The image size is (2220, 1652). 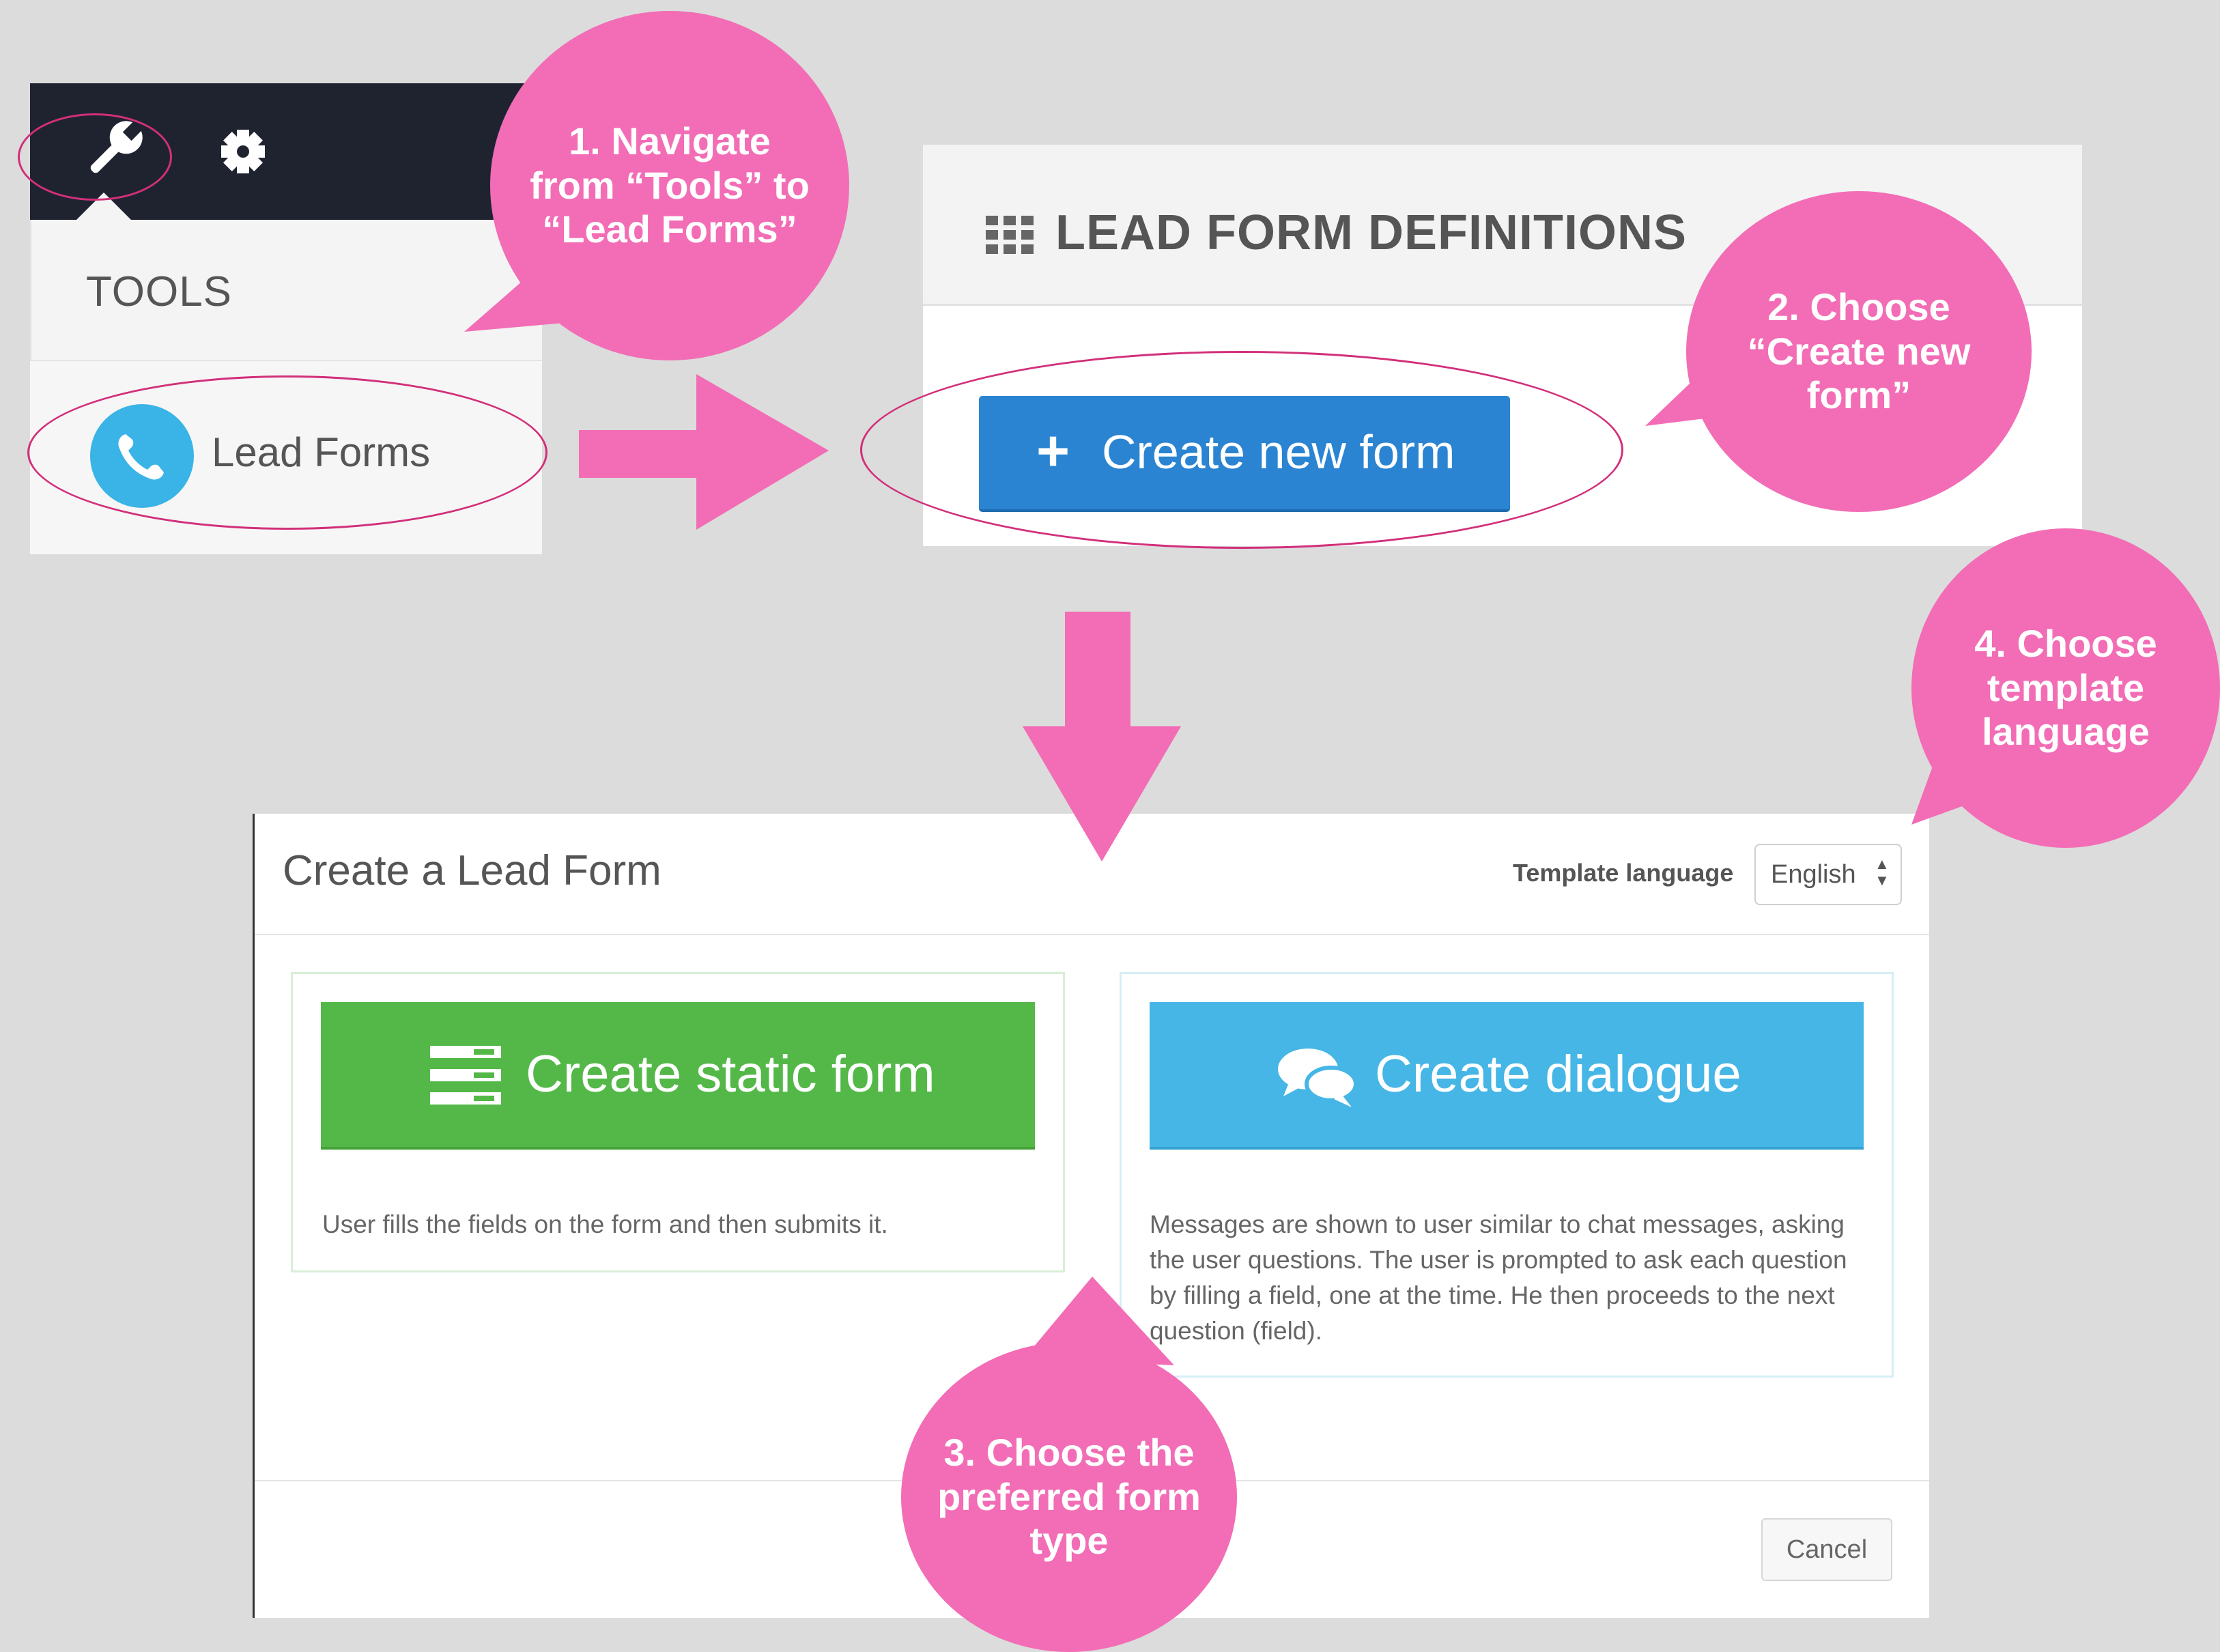 I want to click on create-new-form-highlight-ellipse, so click(x=1241, y=450).